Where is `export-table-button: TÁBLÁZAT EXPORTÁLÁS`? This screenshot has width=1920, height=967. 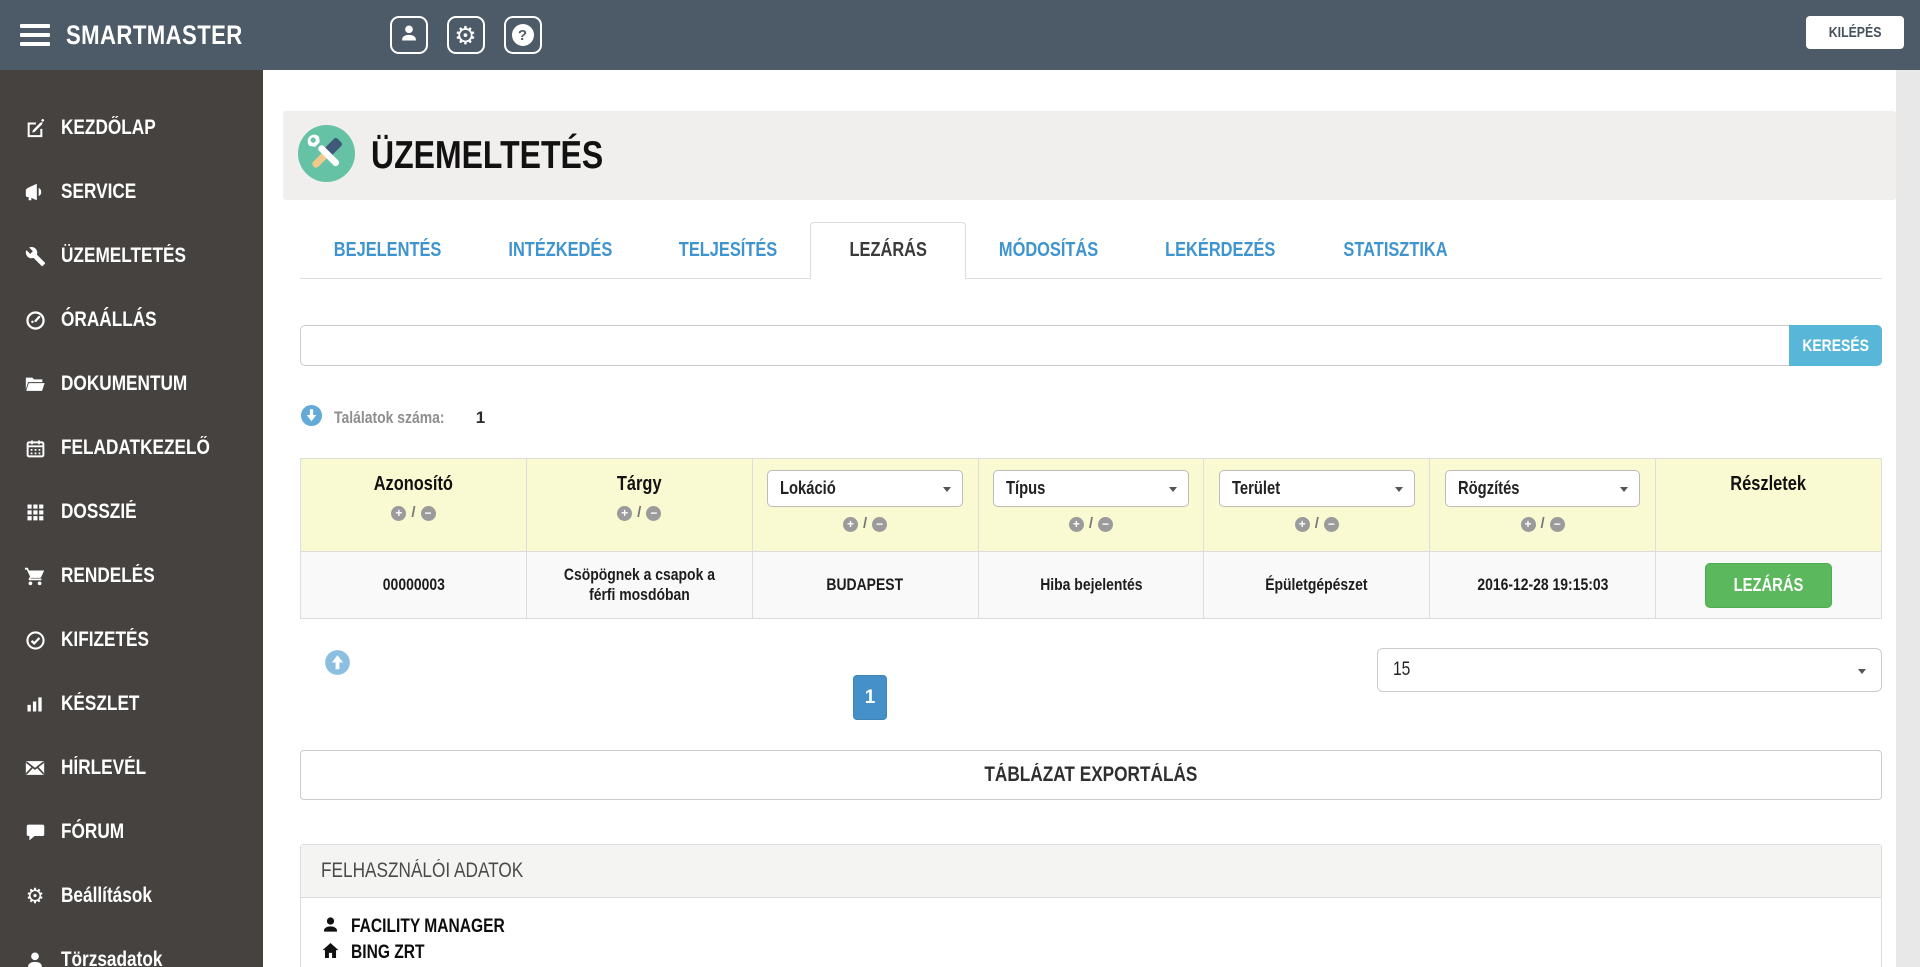
export-table-button: TÁBLÁZAT EXPORTÁLÁS is located at coordinates (1091, 775).